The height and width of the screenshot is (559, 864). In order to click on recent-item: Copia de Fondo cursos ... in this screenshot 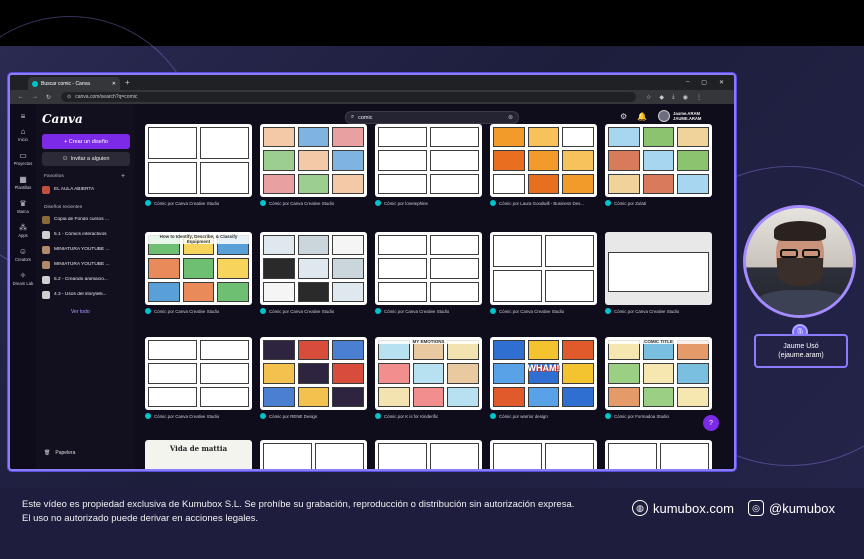, I will do `click(86, 219)`.